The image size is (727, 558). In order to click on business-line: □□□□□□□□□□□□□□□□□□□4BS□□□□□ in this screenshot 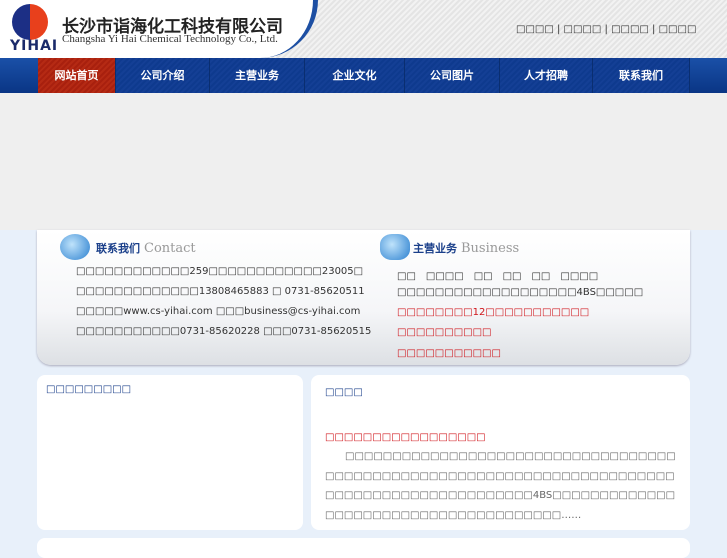, I will do `click(520, 292)`.